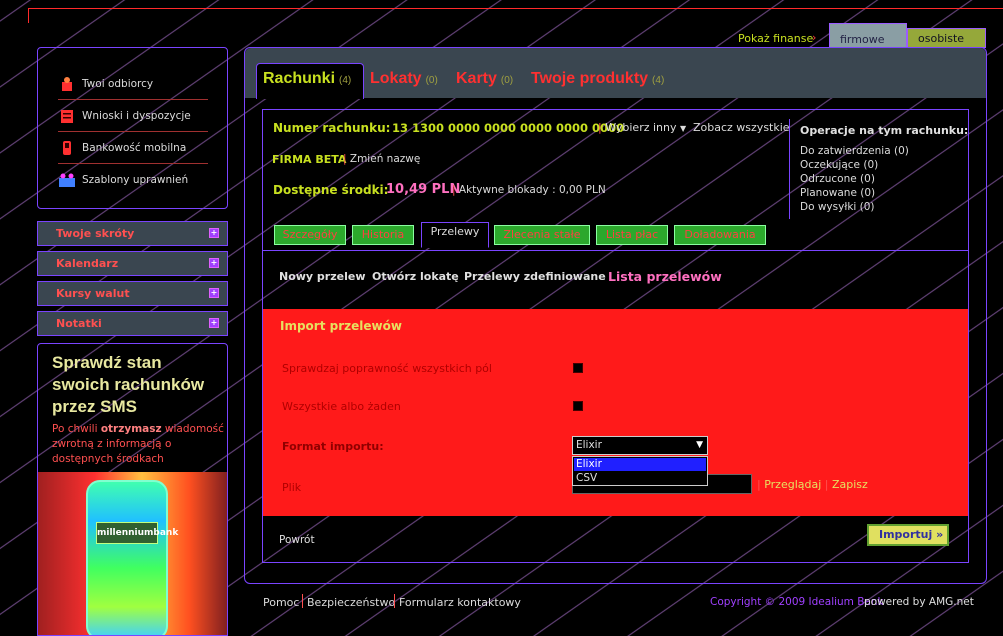  I want to click on show-finance-link: Pokaż finanse, so click(775, 38).